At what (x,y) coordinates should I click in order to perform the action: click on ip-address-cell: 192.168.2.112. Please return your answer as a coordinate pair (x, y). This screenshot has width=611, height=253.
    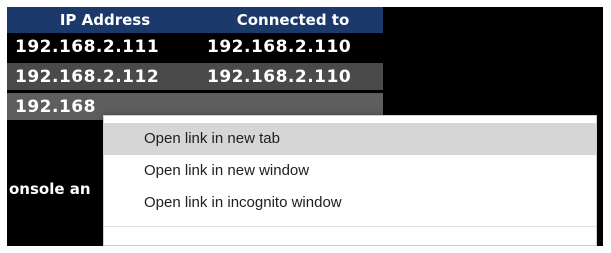
    Looking at the image, I should click on (87, 76).